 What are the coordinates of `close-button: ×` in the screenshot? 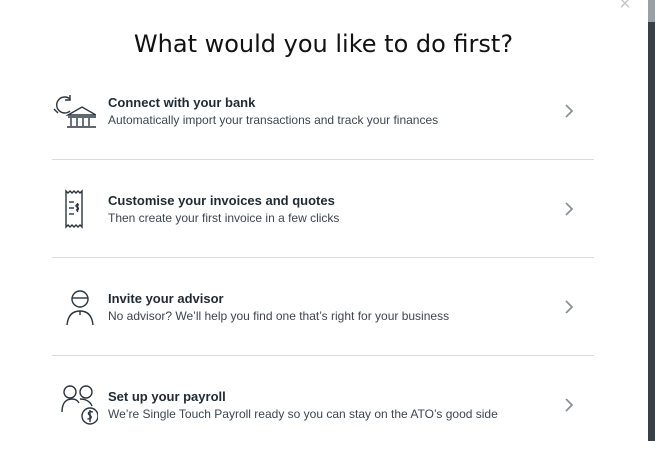 It's located at (625, 7).